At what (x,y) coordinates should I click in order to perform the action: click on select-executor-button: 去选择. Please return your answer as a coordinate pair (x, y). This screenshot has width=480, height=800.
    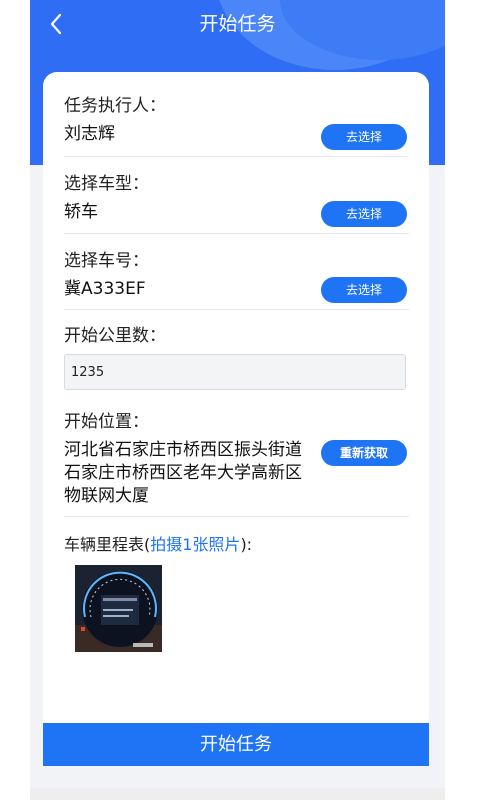
    Looking at the image, I should click on (364, 137).